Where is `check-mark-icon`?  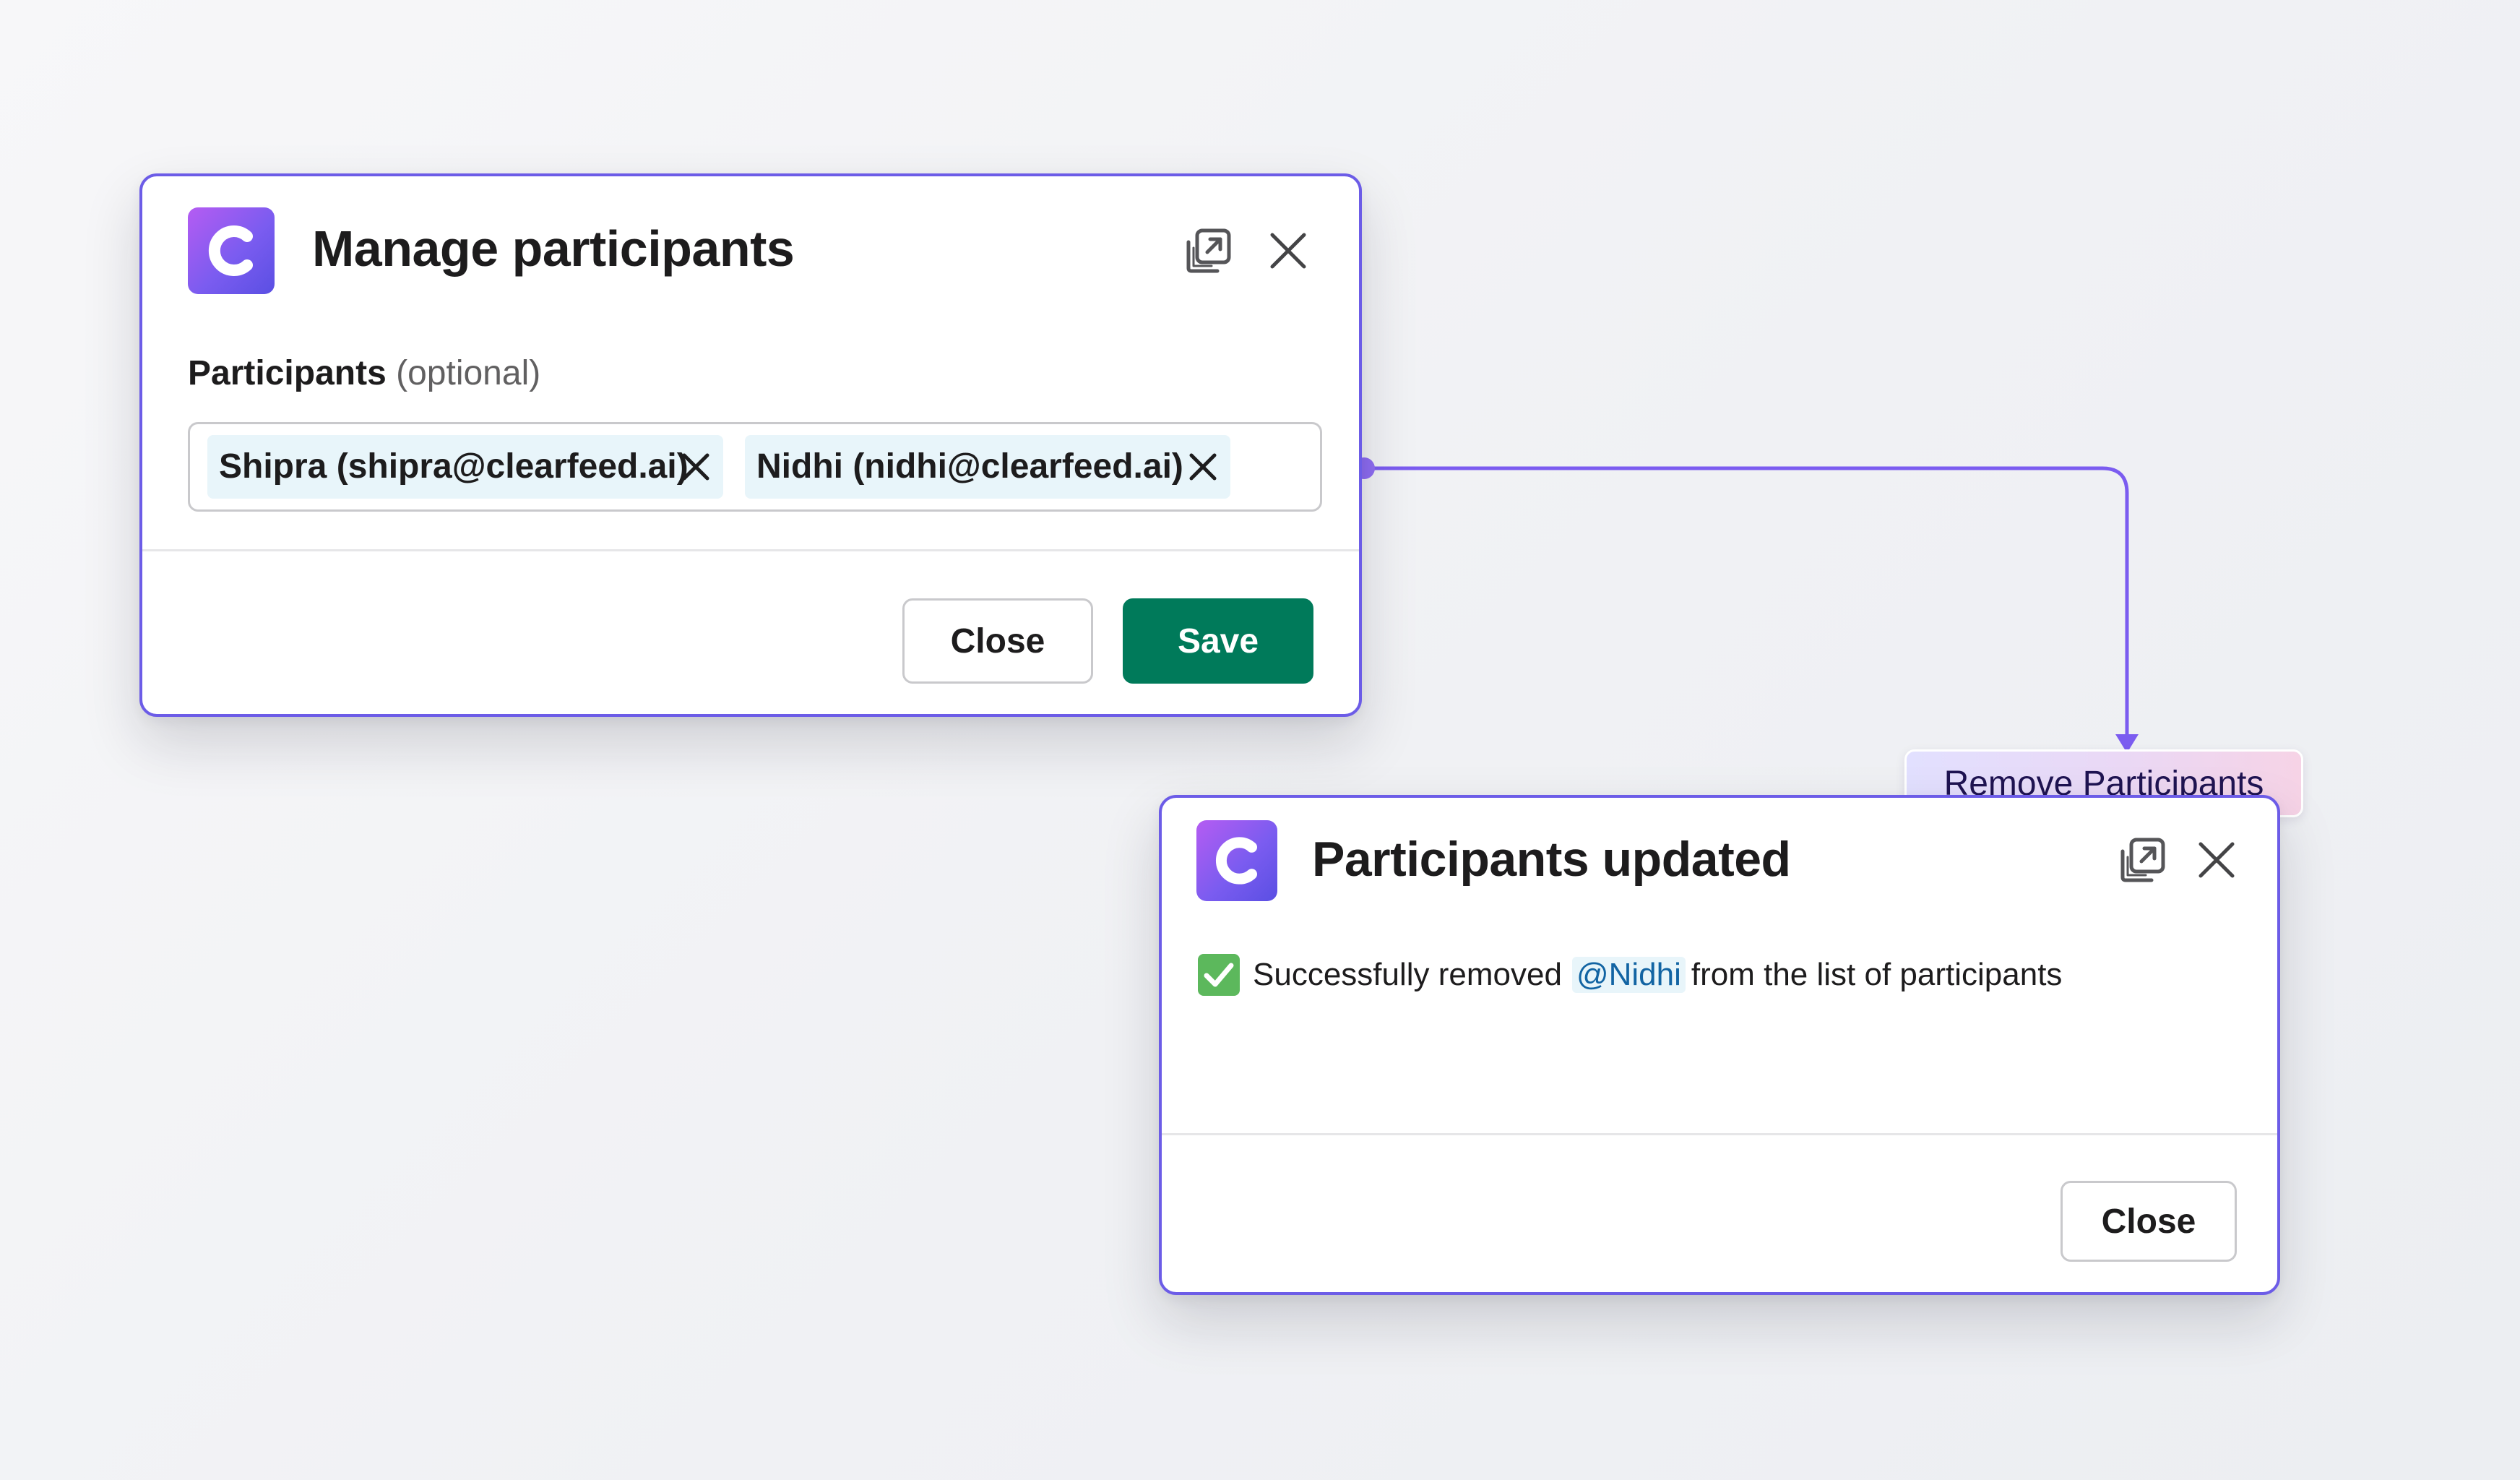
check-mark-icon is located at coordinates (1219, 974).